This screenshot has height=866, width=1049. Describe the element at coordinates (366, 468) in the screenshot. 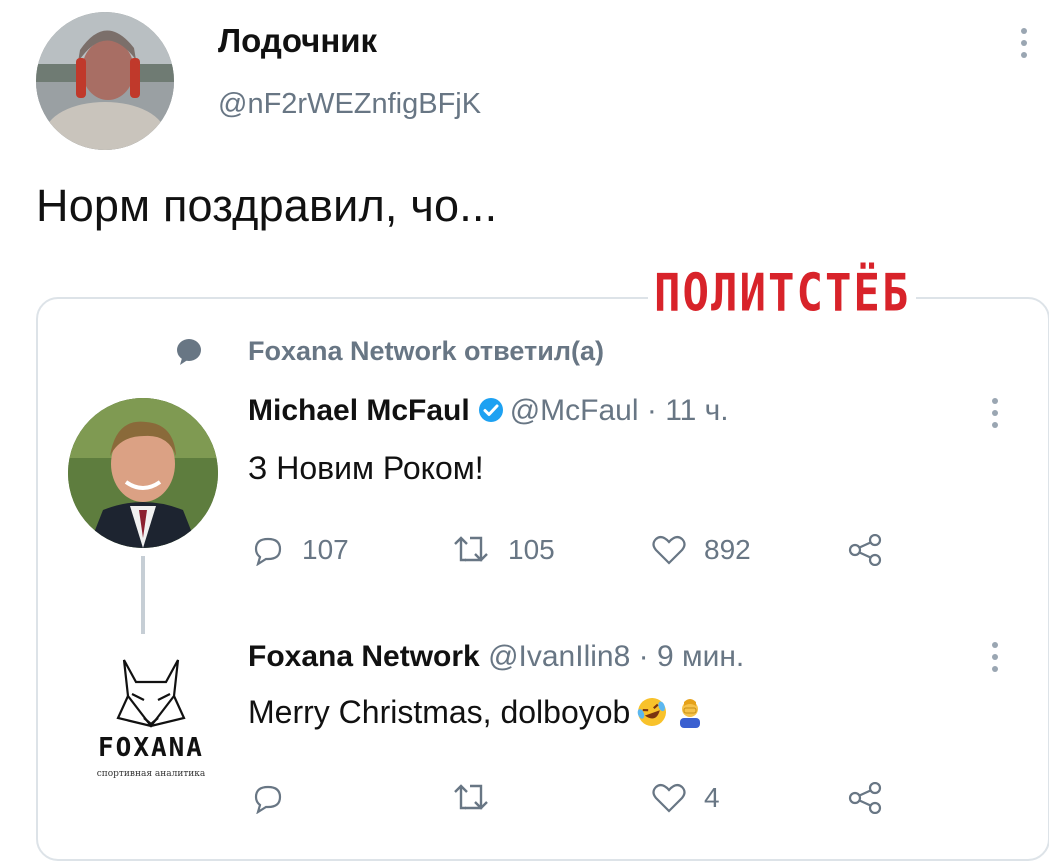

I see `mcfaul-tweet-text: З Новим Роком!` at that location.